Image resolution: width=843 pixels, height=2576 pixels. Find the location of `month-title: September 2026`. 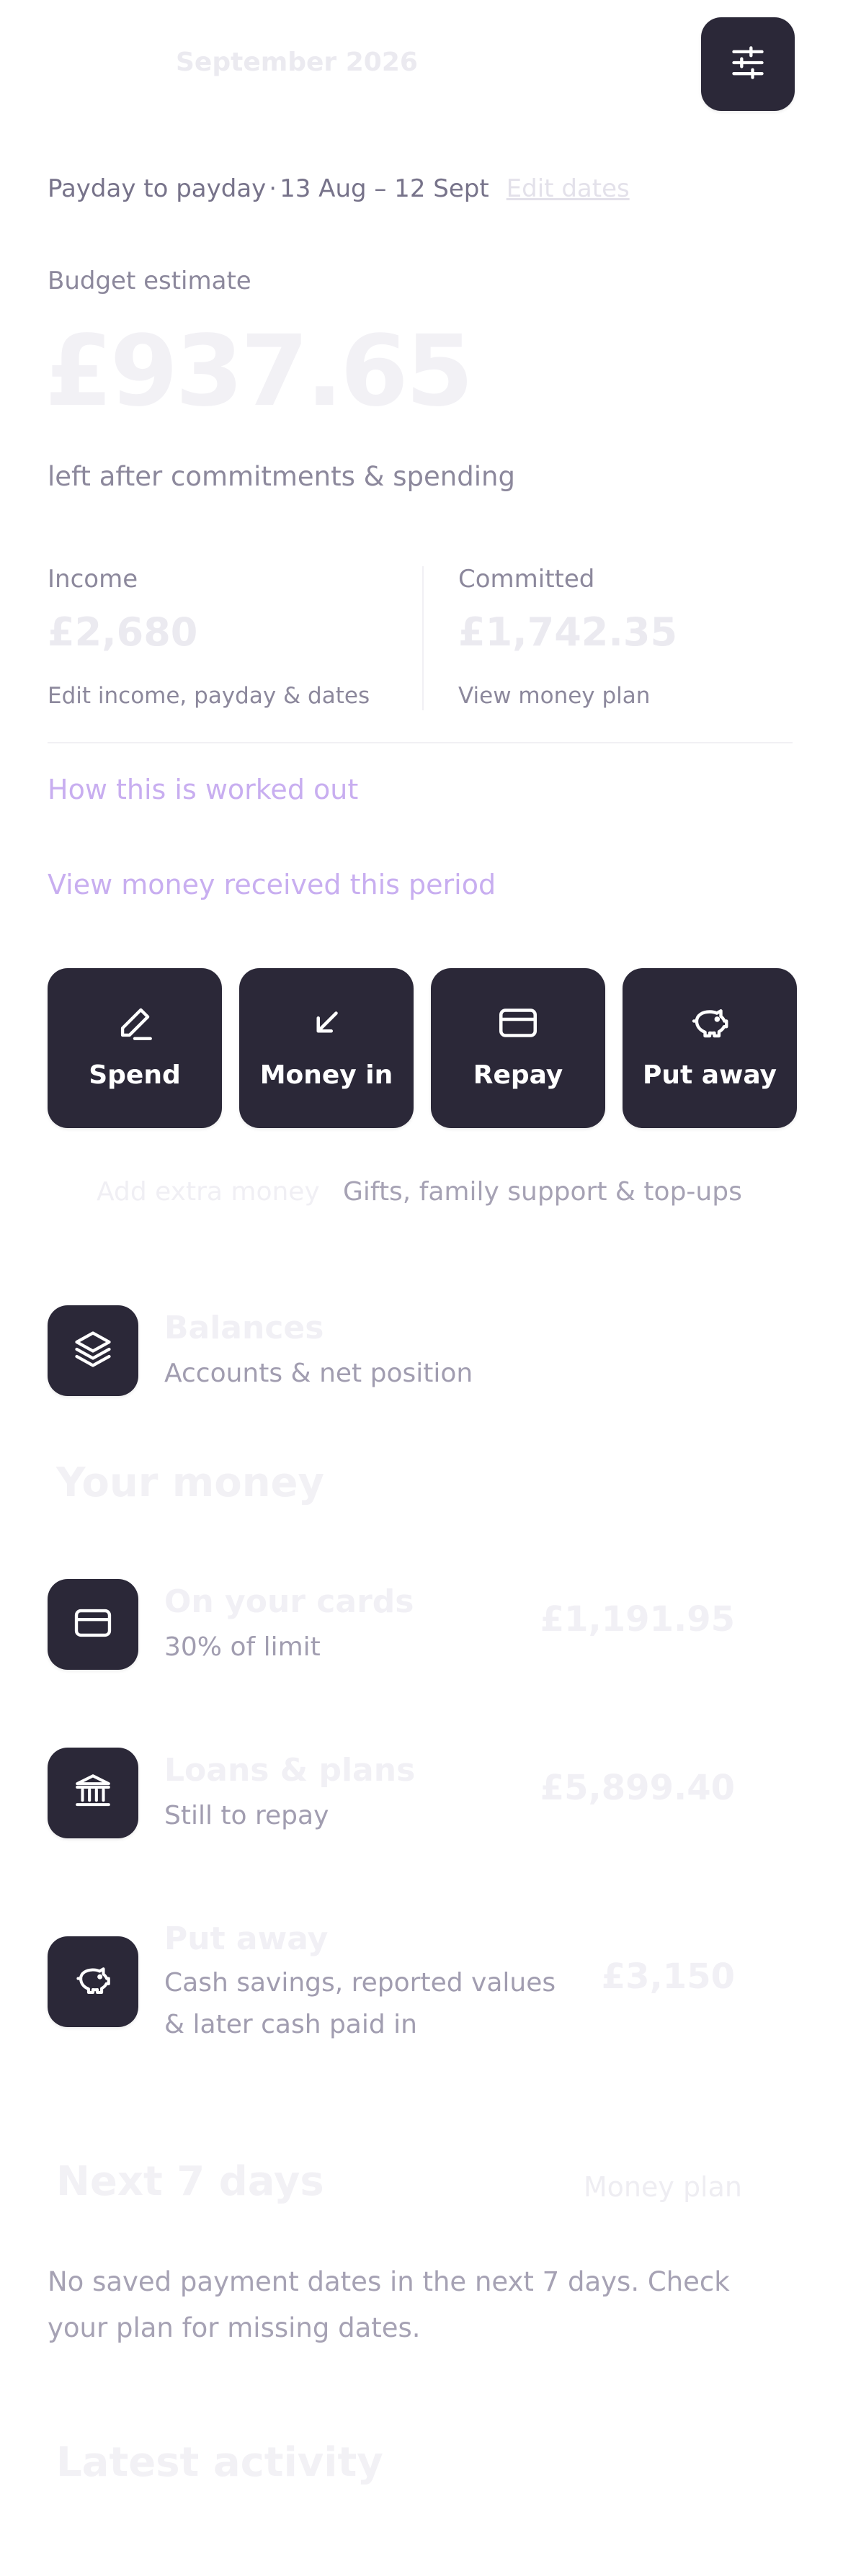

month-title: September 2026 is located at coordinates (297, 62).